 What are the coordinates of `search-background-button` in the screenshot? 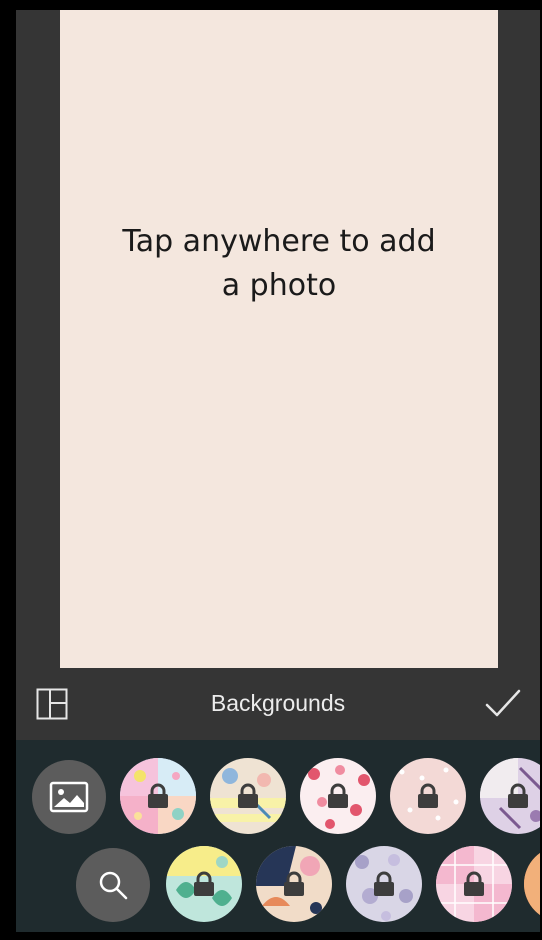 It's located at (113, 885).